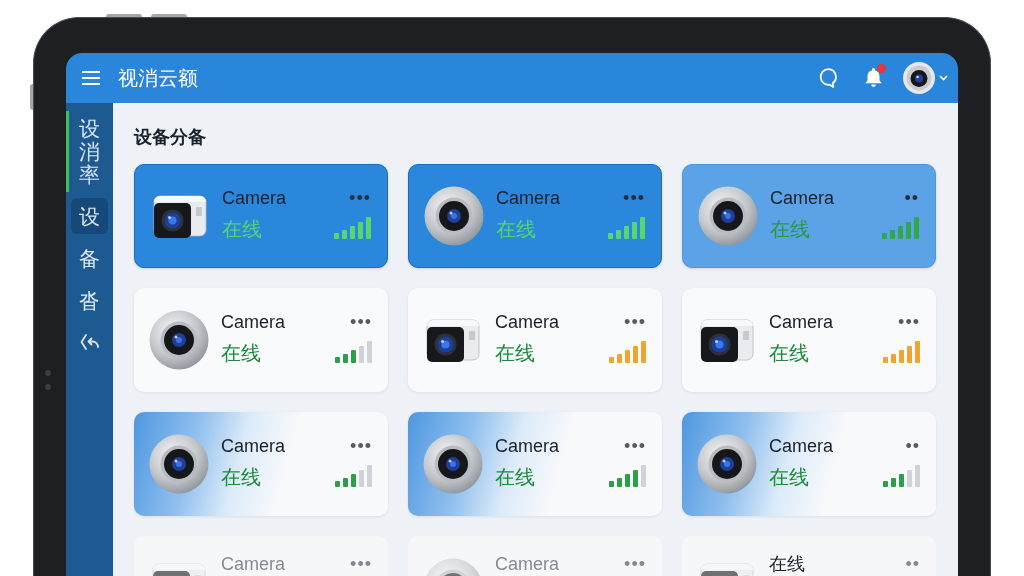 The height and width of the screenshot is (576, 1024). I want to click on sidebar-item: 备, so click(89, 258).